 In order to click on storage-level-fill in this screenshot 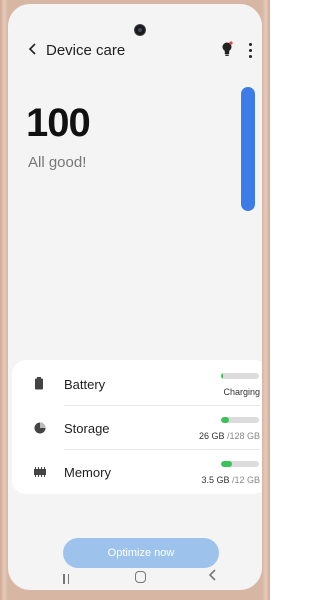, I will do `click(225, 420)`.